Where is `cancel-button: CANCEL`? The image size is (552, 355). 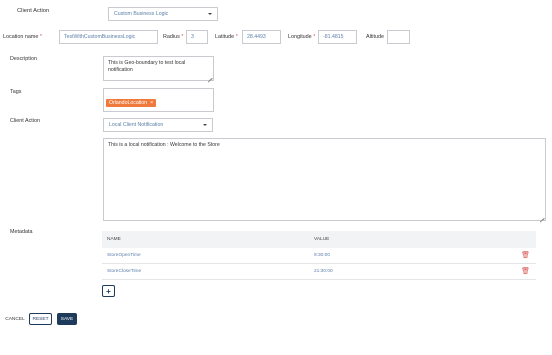 cancel-button: CANCEL is located at coordinates (15, 319).